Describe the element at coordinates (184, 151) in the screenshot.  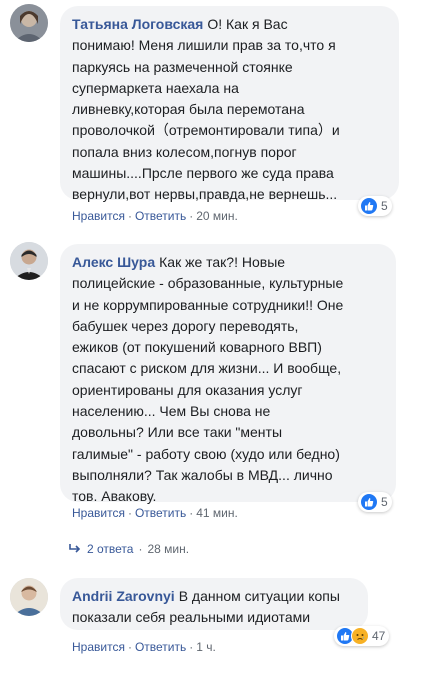
I see `comment-line: попала вниз колесом,погнув порог` at that location.